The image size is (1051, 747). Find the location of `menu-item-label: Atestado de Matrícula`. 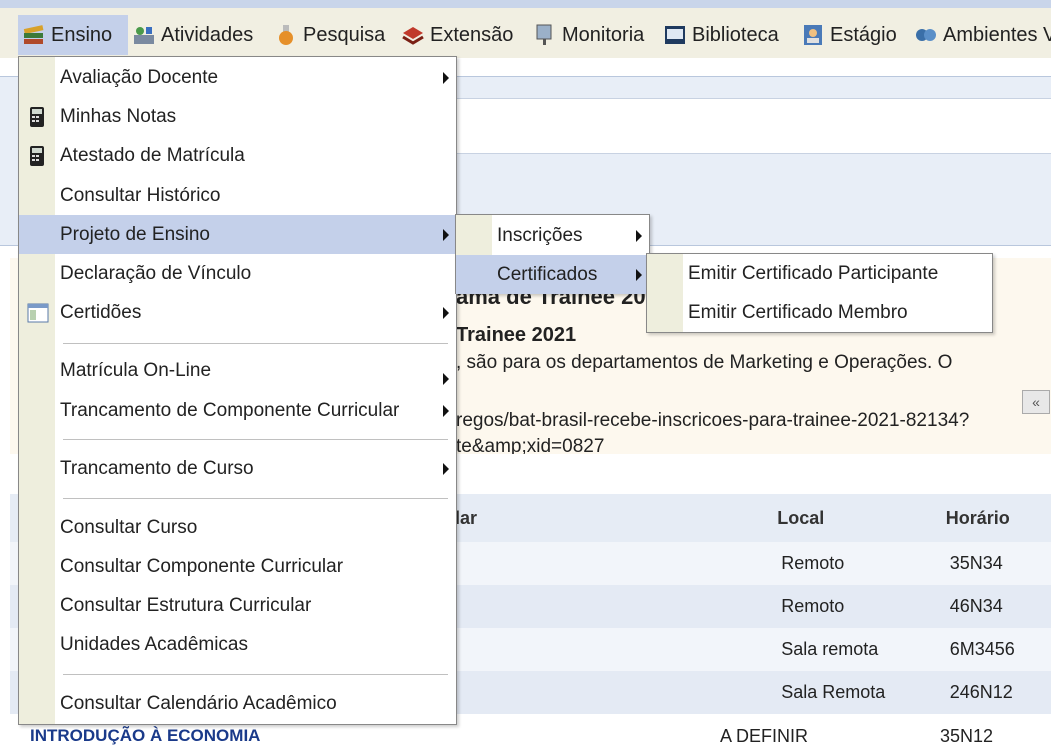

menu-item-label: Atestado de Matrícula is located at coordinates (152, 155).